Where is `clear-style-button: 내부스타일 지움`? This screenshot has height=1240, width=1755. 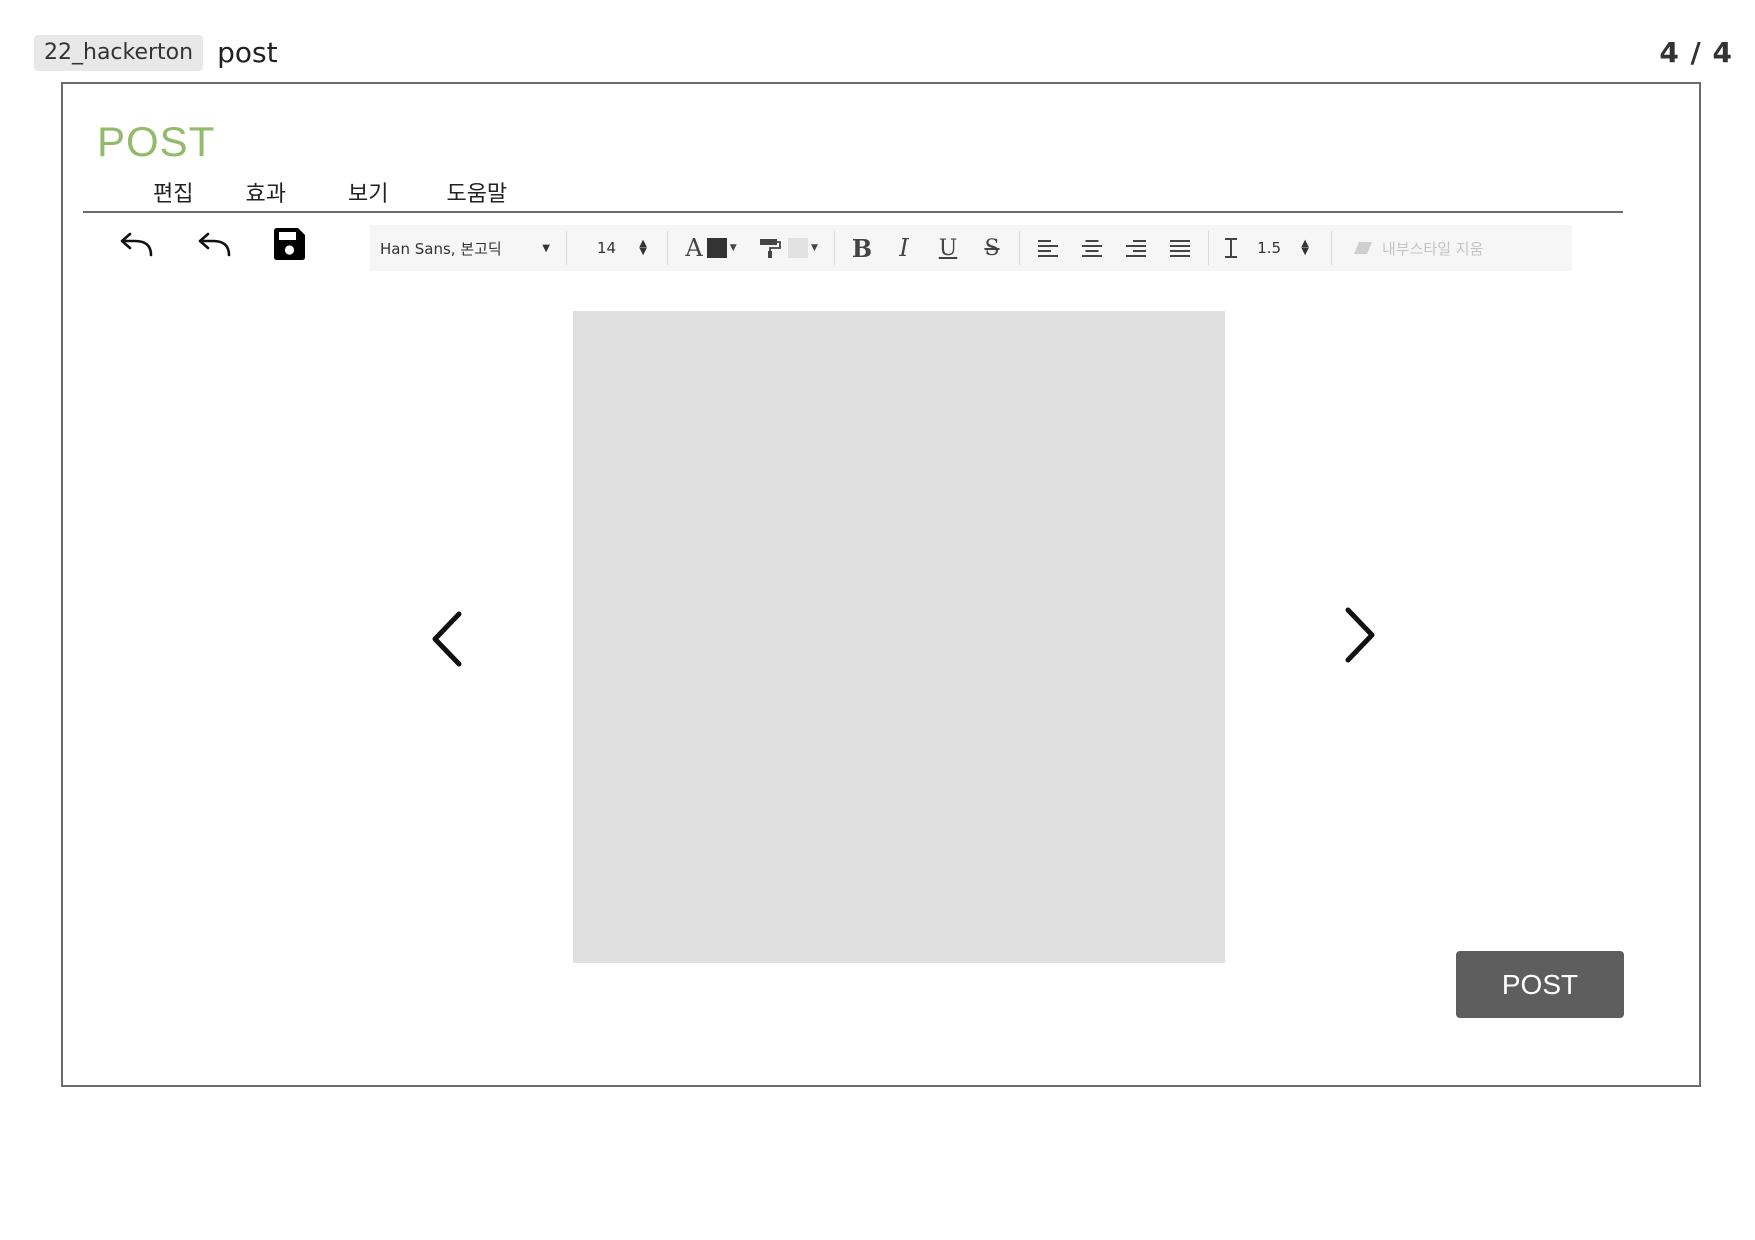
clear-style-button: 내부스타일 지움 is located at coordinates (1410, 248).